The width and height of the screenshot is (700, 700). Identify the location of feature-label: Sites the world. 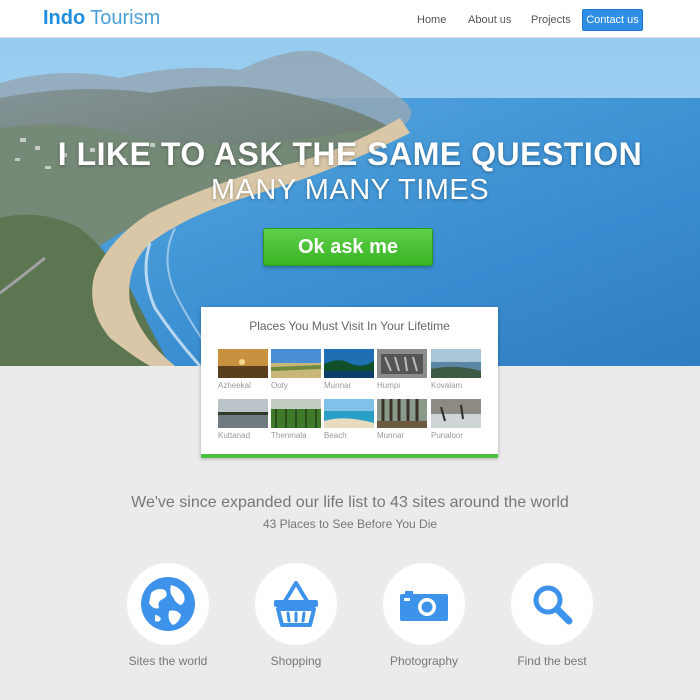
(168, 661).